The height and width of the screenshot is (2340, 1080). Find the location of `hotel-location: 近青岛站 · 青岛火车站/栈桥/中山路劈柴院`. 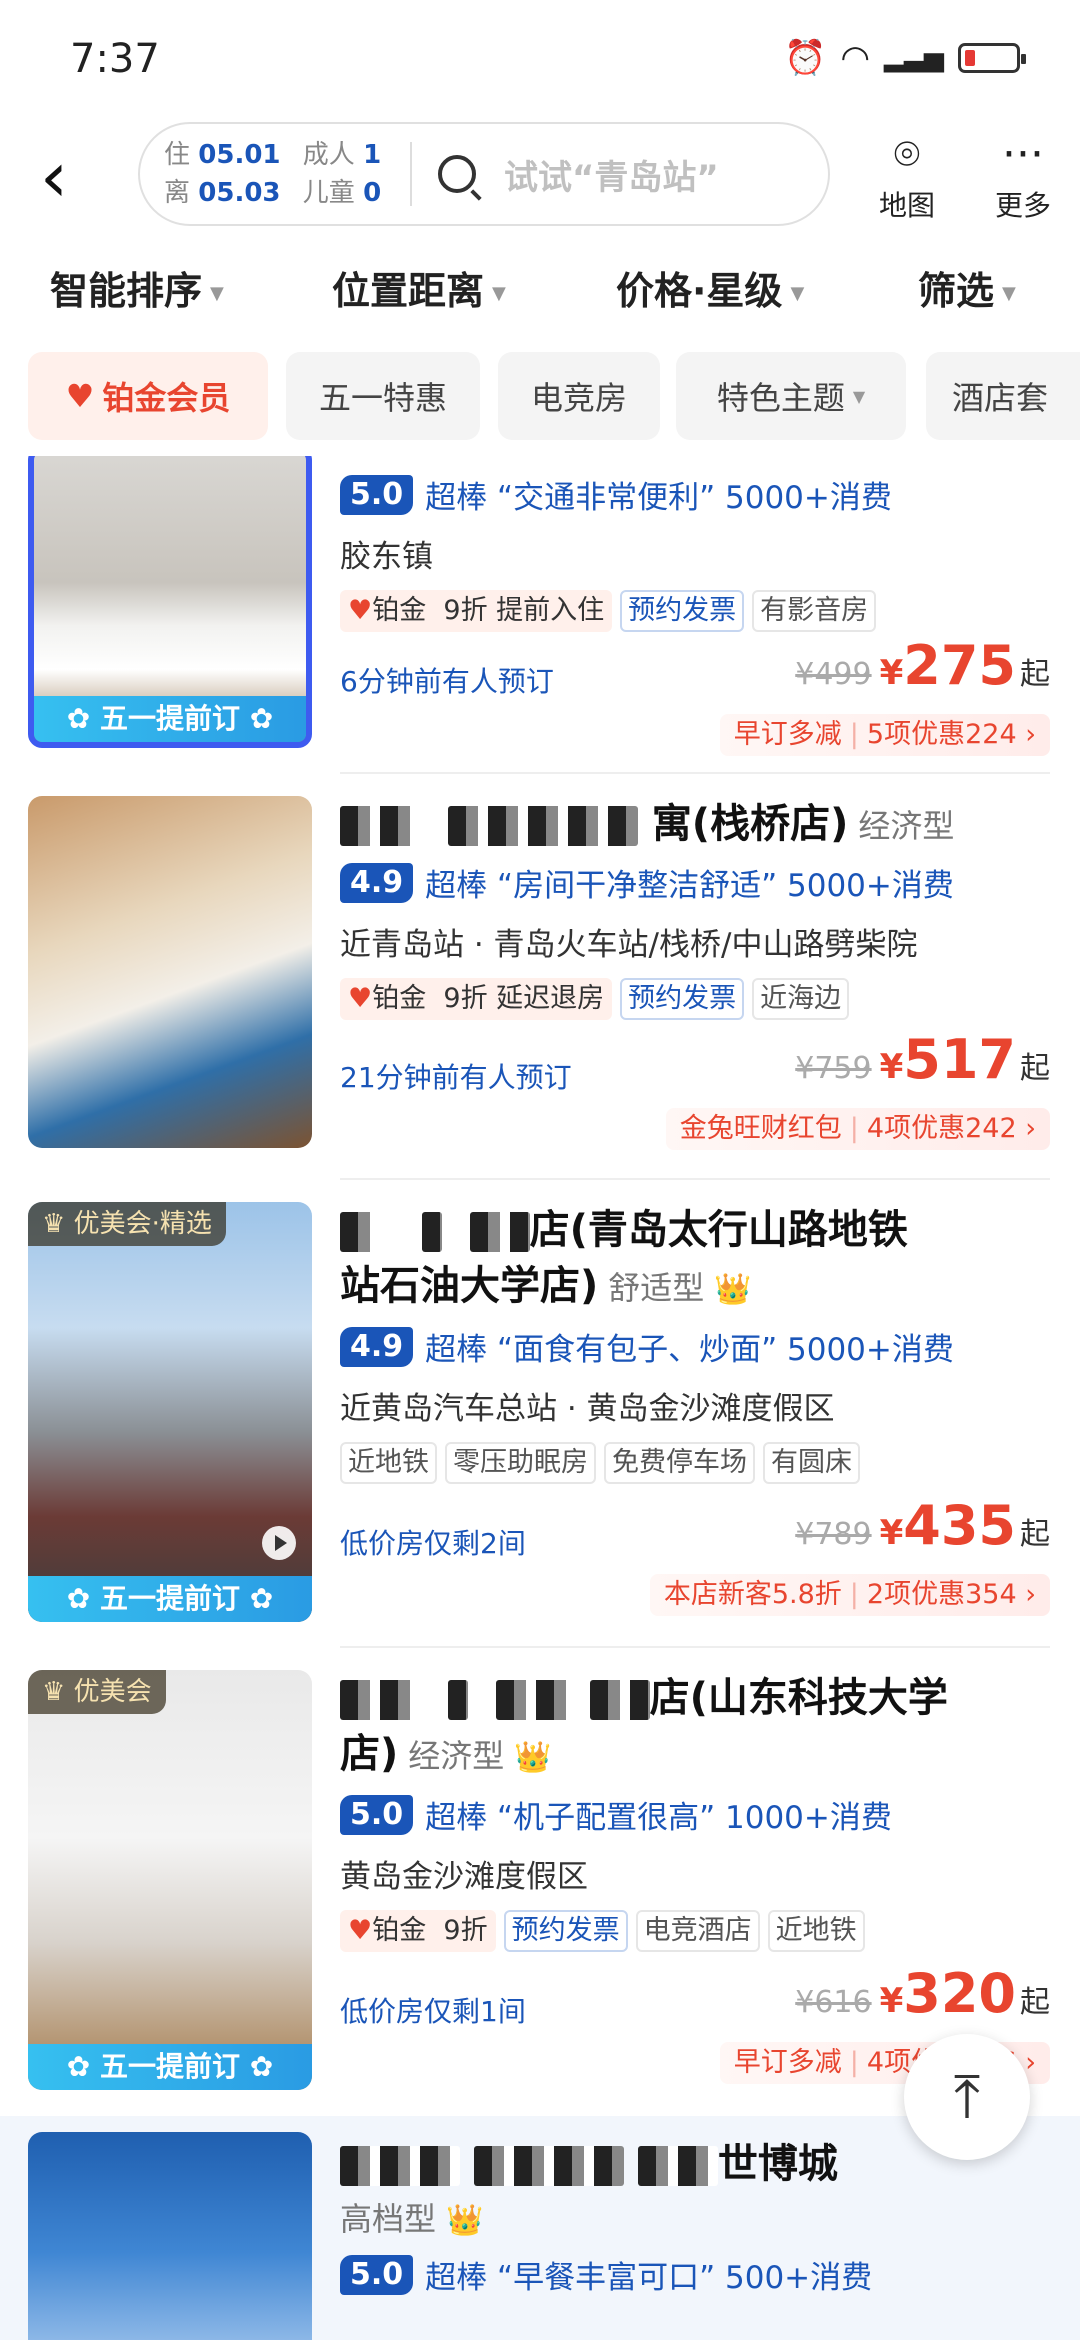

hotel-location: 近青岛站 · 青岛火车站/栈桥/中山路劈柴院 is located at coordinates (629, 945).